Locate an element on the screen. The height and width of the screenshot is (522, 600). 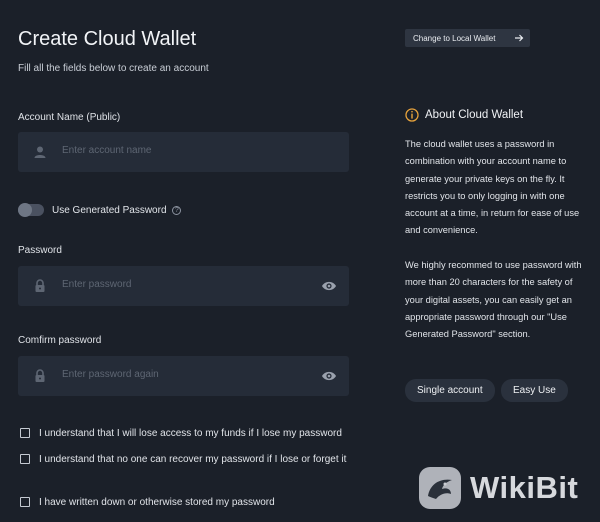
page-title: Create Cloud Wallet is located at coordinates (107, 39).